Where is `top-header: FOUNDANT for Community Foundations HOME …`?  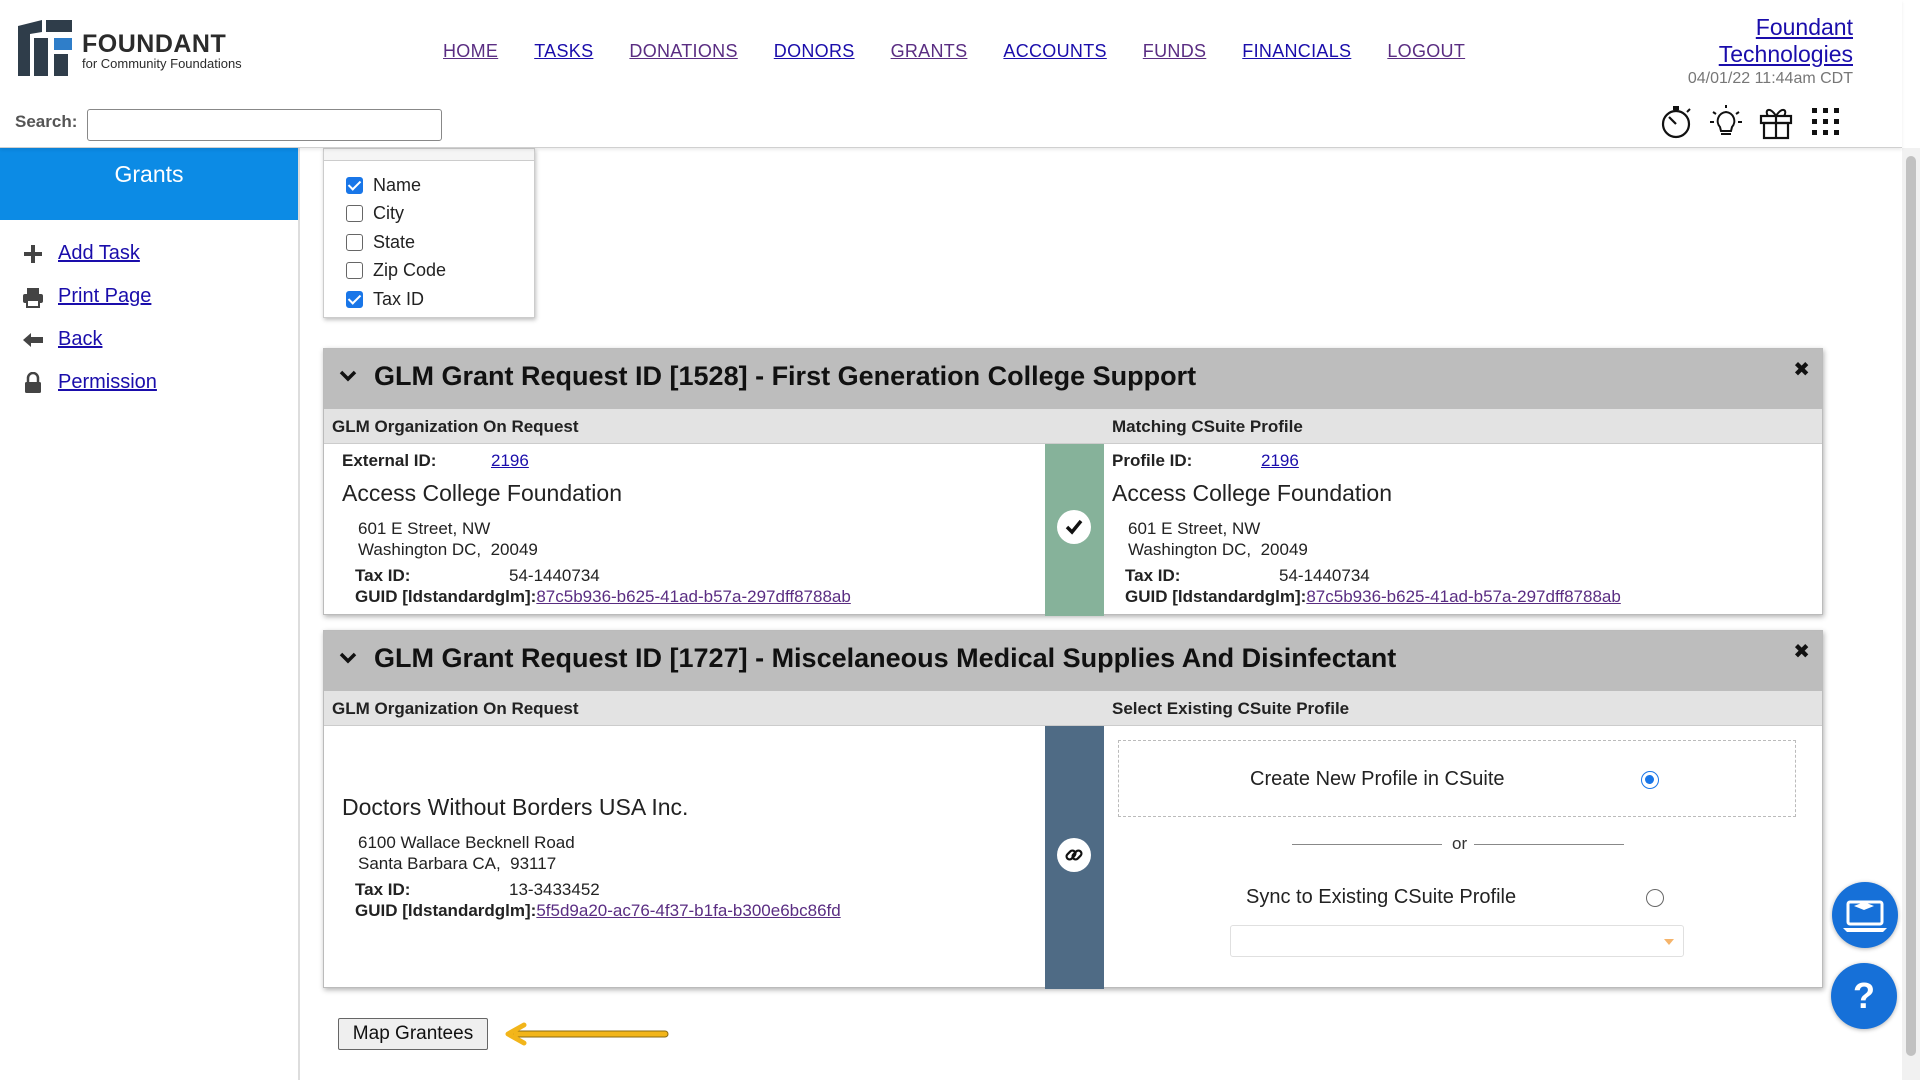 top-header: FOUNDANT for Community Foundations HOME … is located at coordinates (951, 74).